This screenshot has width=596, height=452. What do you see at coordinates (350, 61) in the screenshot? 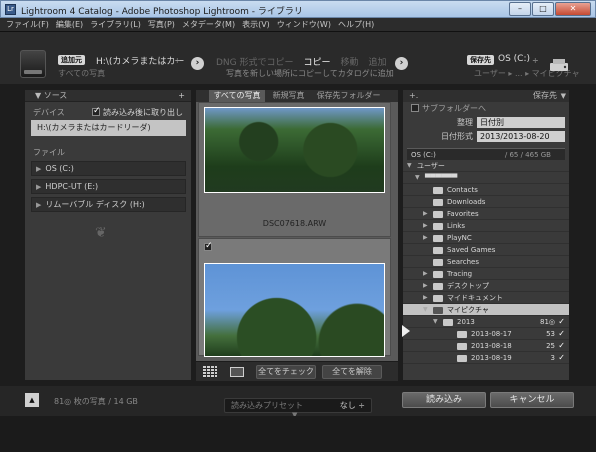
I see `mode-move: 移動` at bounding box center [350, 61].